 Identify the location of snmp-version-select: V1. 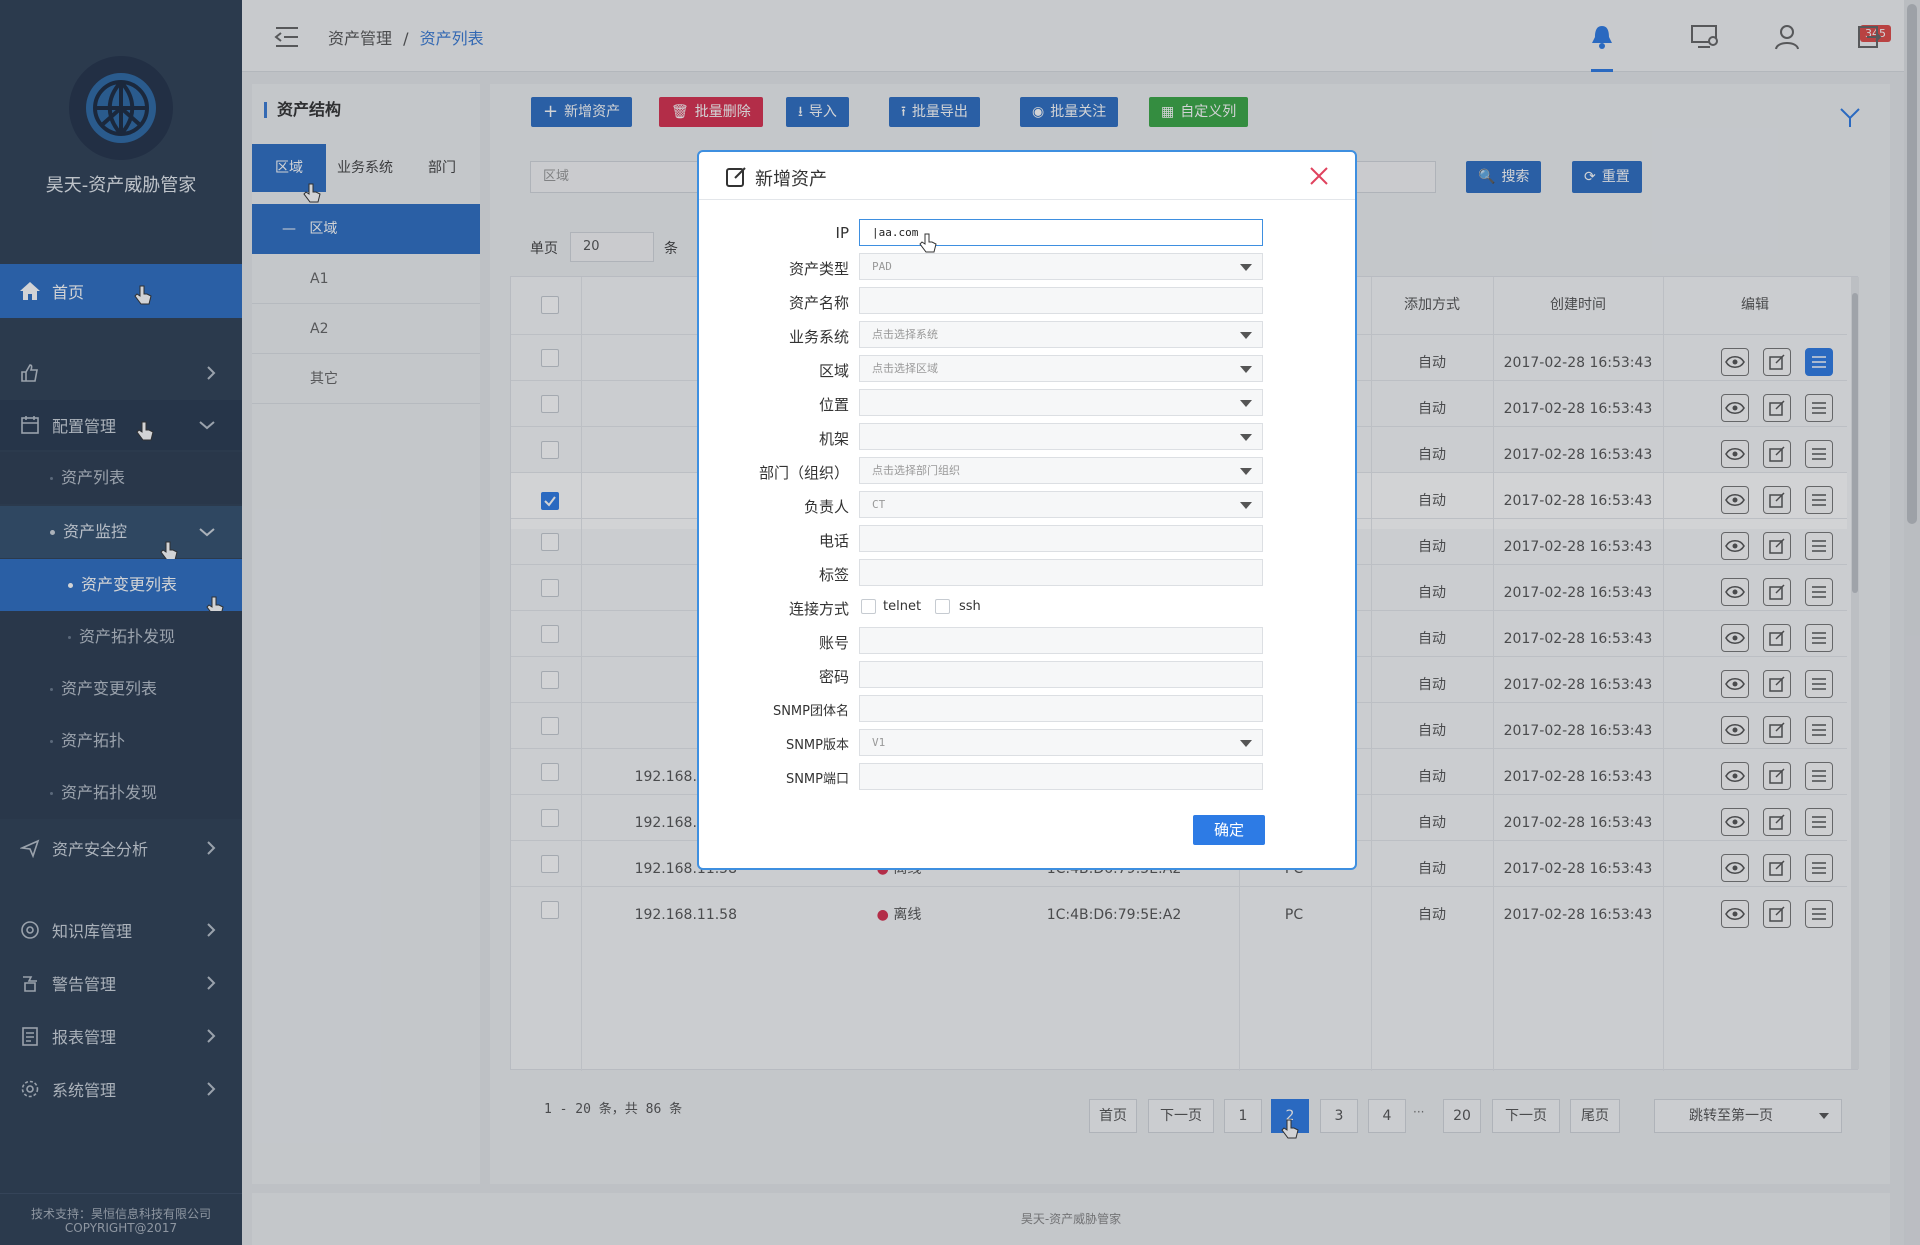
(1061, 742).